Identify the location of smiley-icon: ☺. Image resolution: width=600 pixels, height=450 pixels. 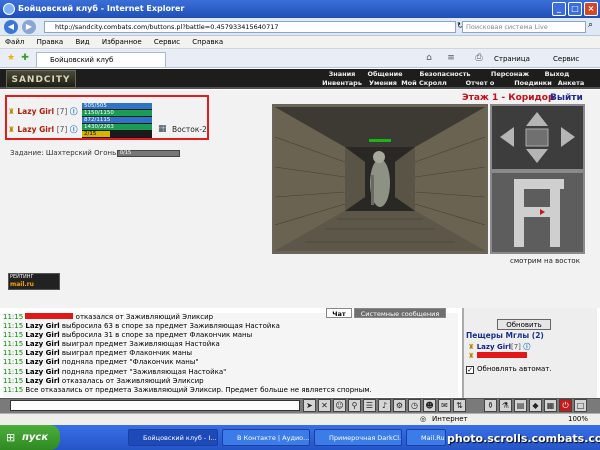
(339, 405).